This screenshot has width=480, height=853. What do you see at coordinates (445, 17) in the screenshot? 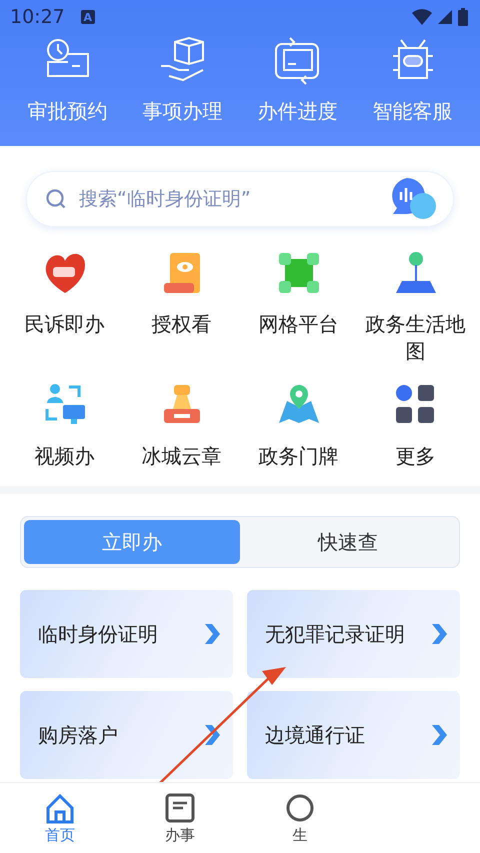
I see `signal-icon` at bounding box center [445, 17].